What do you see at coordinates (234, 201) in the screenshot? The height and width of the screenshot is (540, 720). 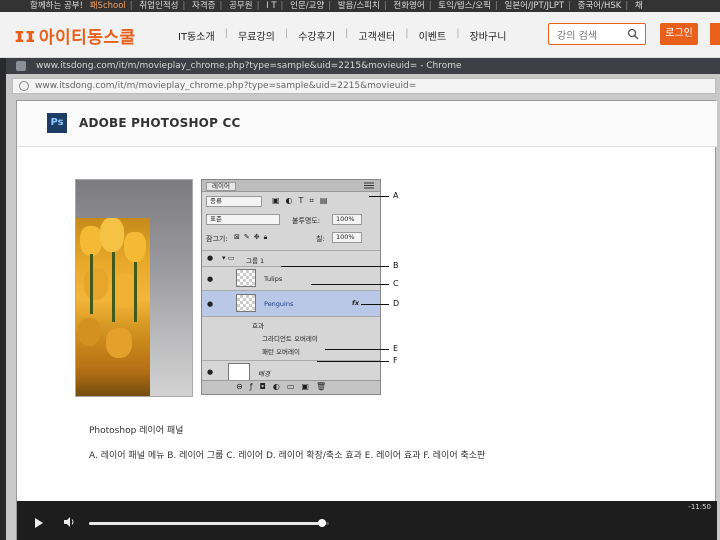 I see `kind-filter: 종류` at bounding box center [234, 201].